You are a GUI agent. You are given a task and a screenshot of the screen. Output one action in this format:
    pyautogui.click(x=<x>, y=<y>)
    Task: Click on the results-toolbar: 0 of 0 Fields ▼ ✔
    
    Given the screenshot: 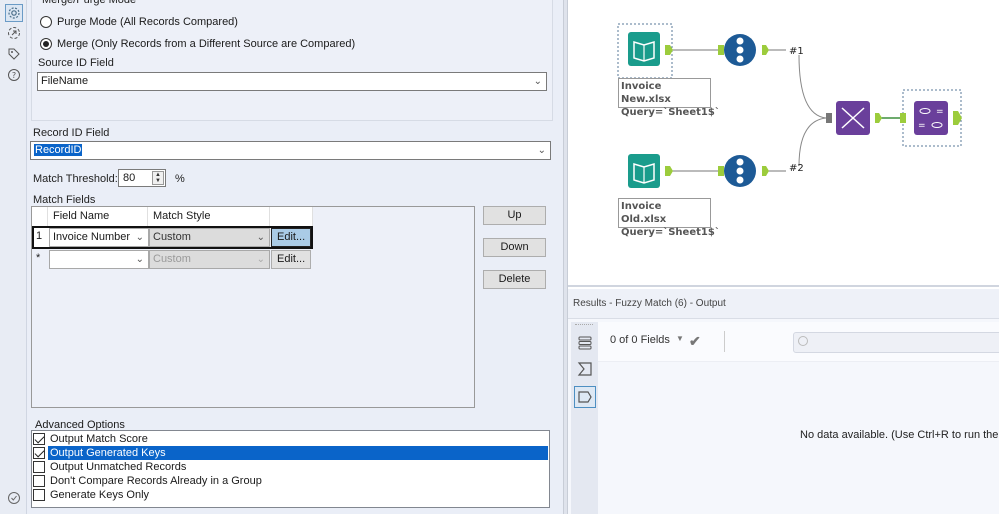 What is the action you would take?
    pyautogui.click(x=798, y=342)
    